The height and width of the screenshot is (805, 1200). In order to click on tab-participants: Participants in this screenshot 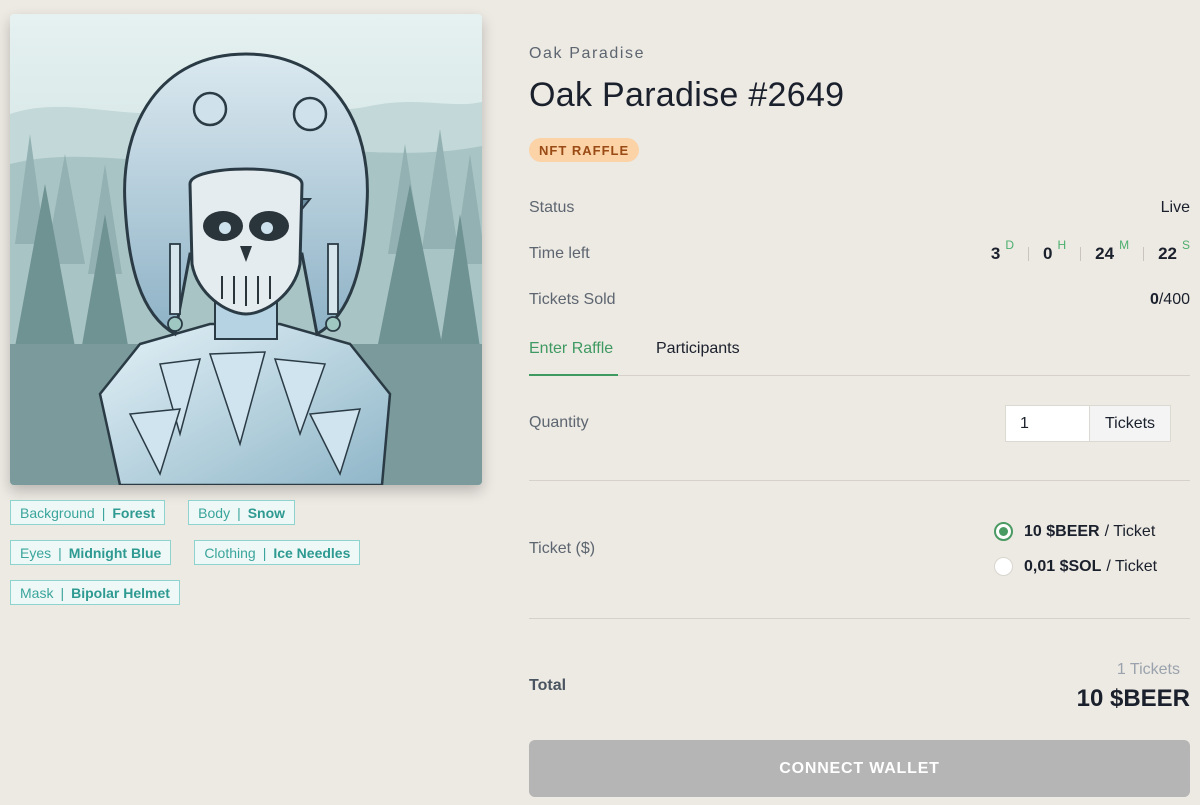, I will do `click(698, 358)`.